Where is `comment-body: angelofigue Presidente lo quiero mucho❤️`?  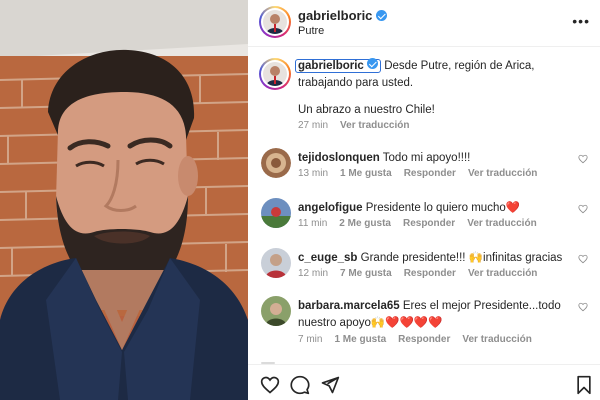
comment-body: angelofigue Presidente lo quiero mucho❤️ is located at coordinates (444, 208).